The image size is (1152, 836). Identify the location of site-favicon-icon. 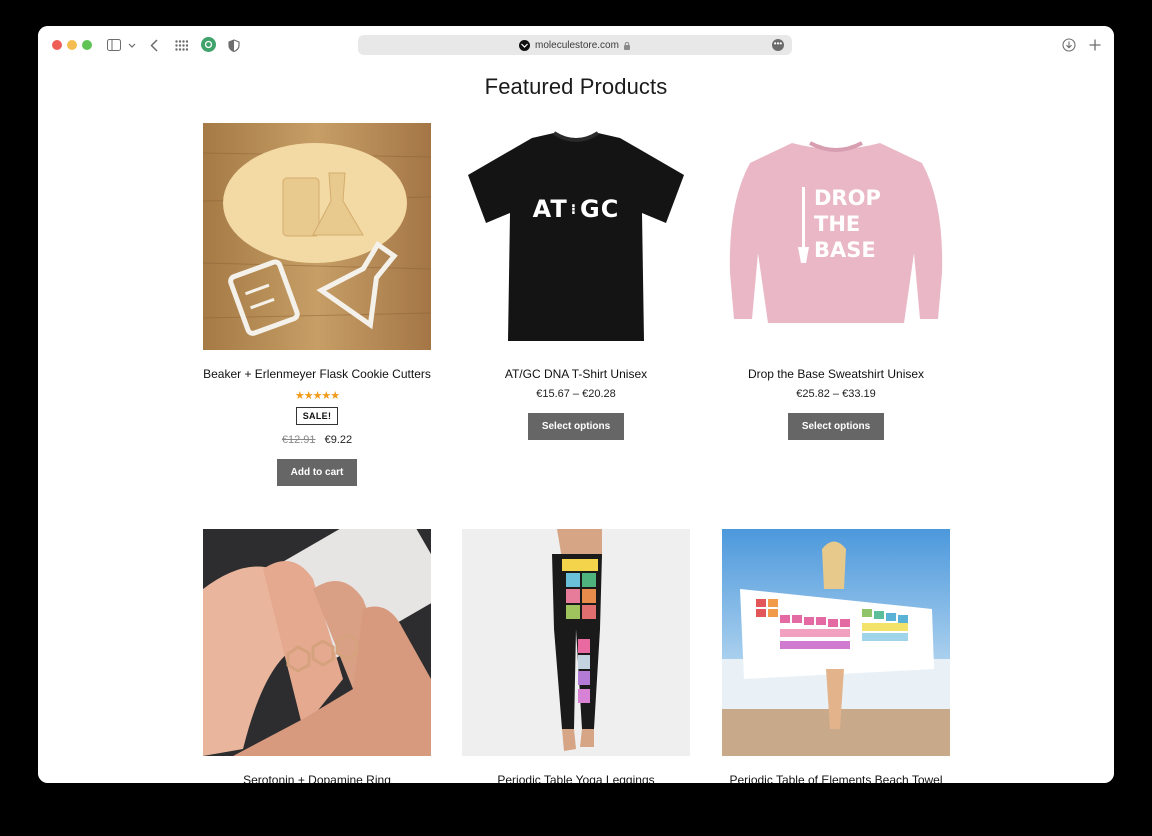
(525, 45).